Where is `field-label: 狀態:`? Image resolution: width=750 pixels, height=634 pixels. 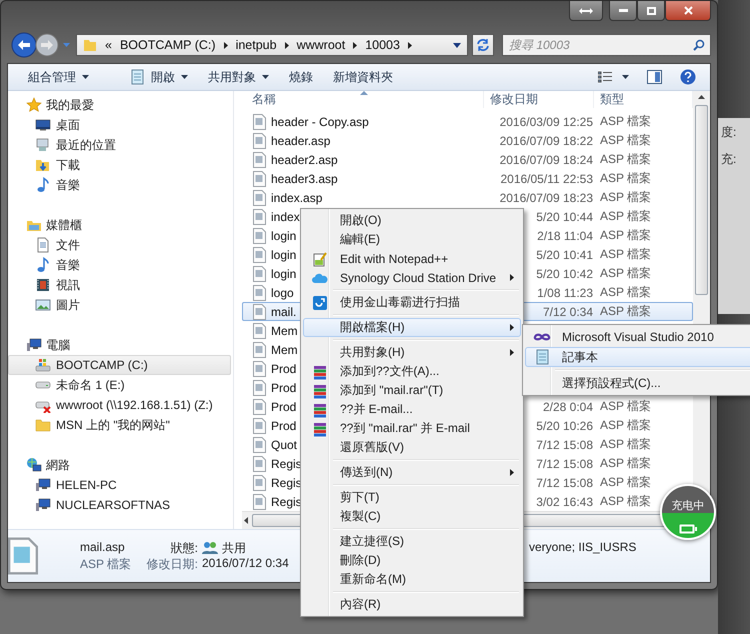 field-label: 狀態: is located at coordinates (184, 548).